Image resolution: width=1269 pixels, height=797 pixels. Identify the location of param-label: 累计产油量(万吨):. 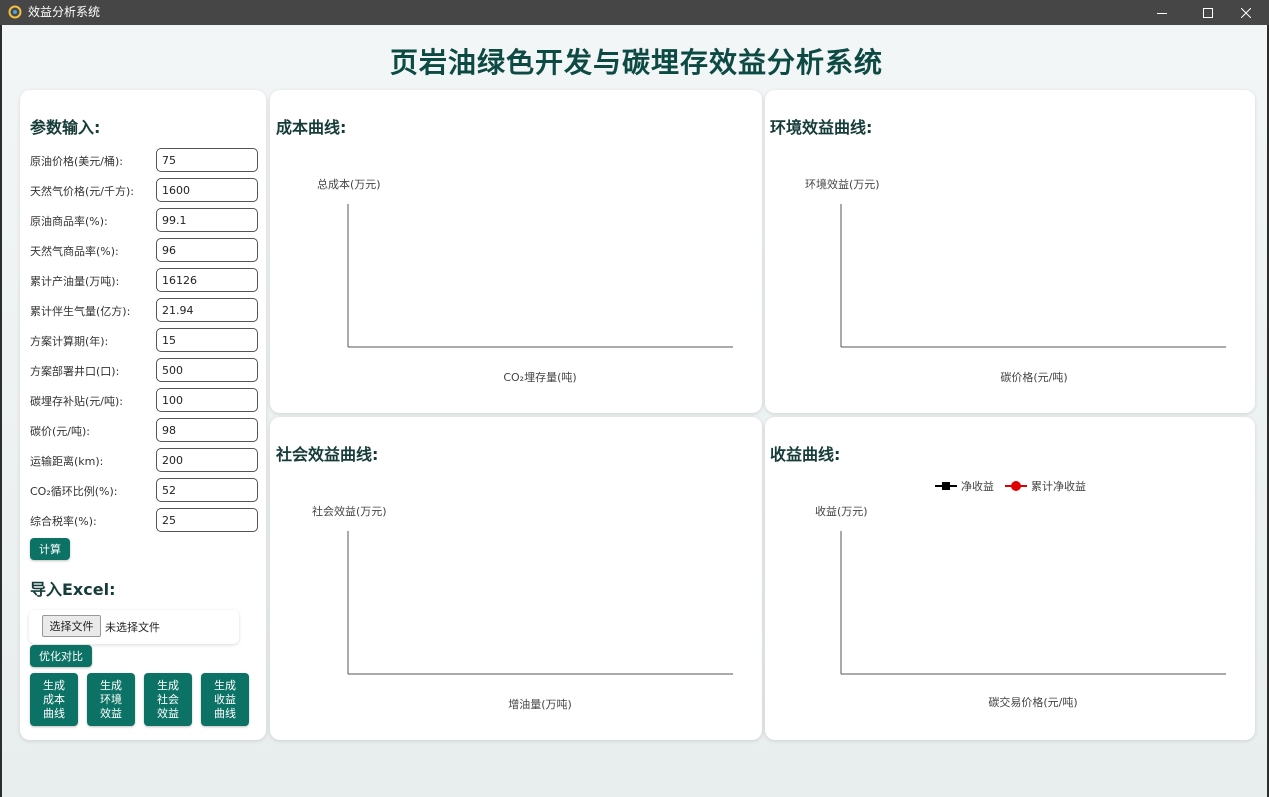
(75, 281).